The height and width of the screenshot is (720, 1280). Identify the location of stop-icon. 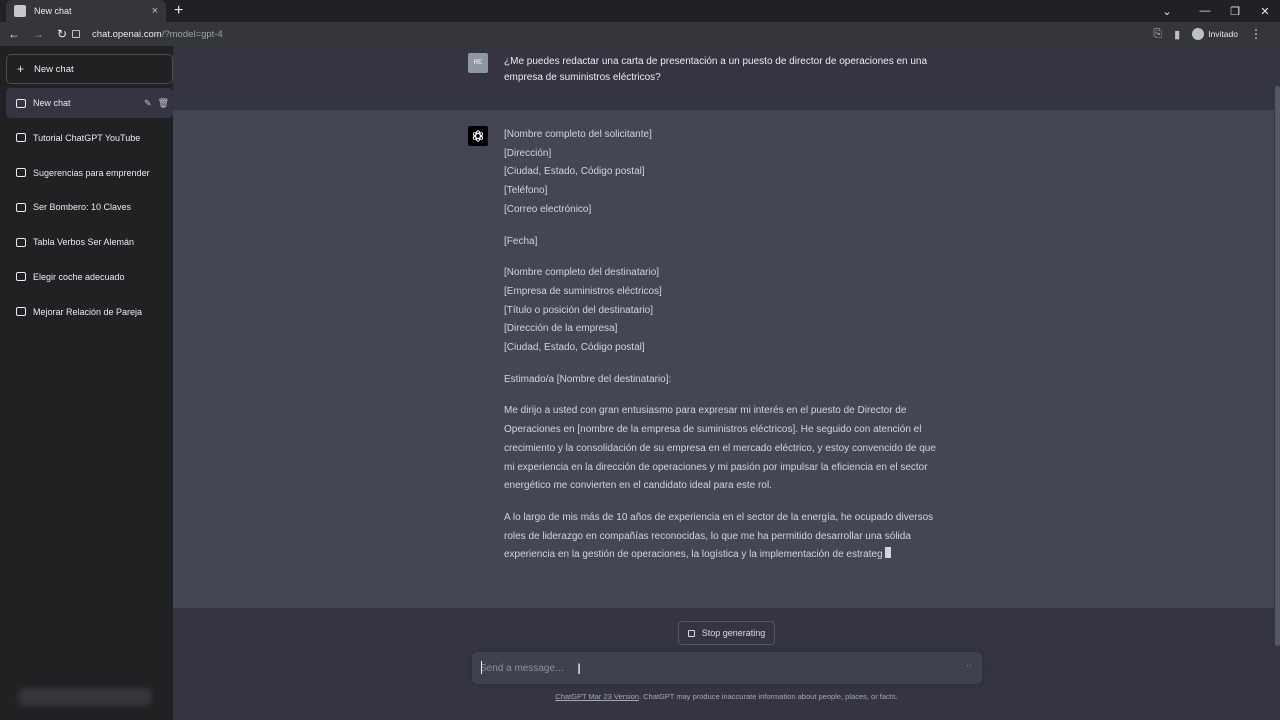
(691, 633).